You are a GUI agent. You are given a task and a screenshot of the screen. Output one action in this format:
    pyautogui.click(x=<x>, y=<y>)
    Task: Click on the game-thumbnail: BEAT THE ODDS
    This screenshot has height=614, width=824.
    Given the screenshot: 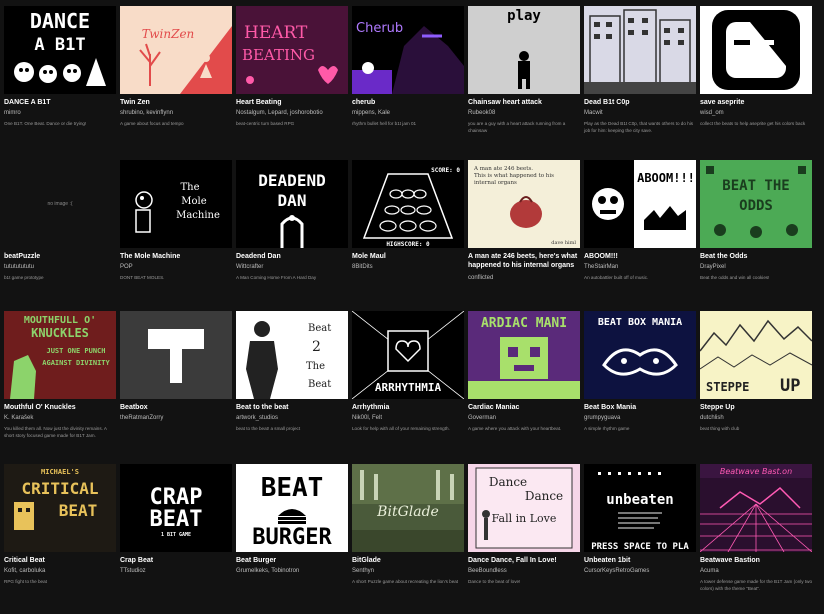 What is the action you would take?
    pyautogui.click(x=756, y=204)
    